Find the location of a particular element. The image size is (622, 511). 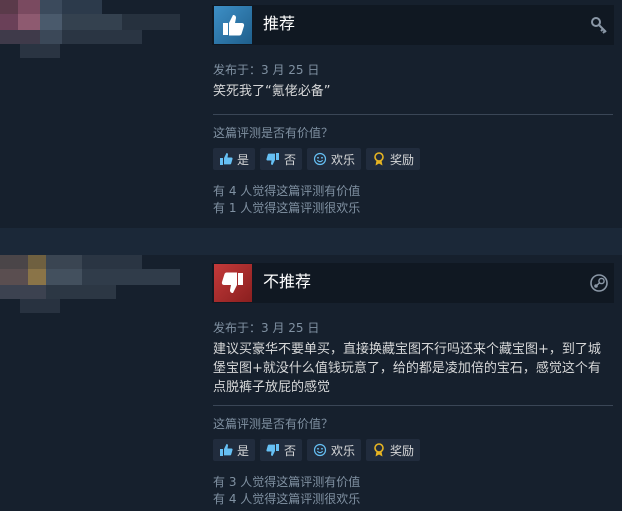

vote-counts: 有 4 人觉得这篇评测有价值 有 1 人觉得这篇评测很欢乐 is located at coordinates (286, 200).